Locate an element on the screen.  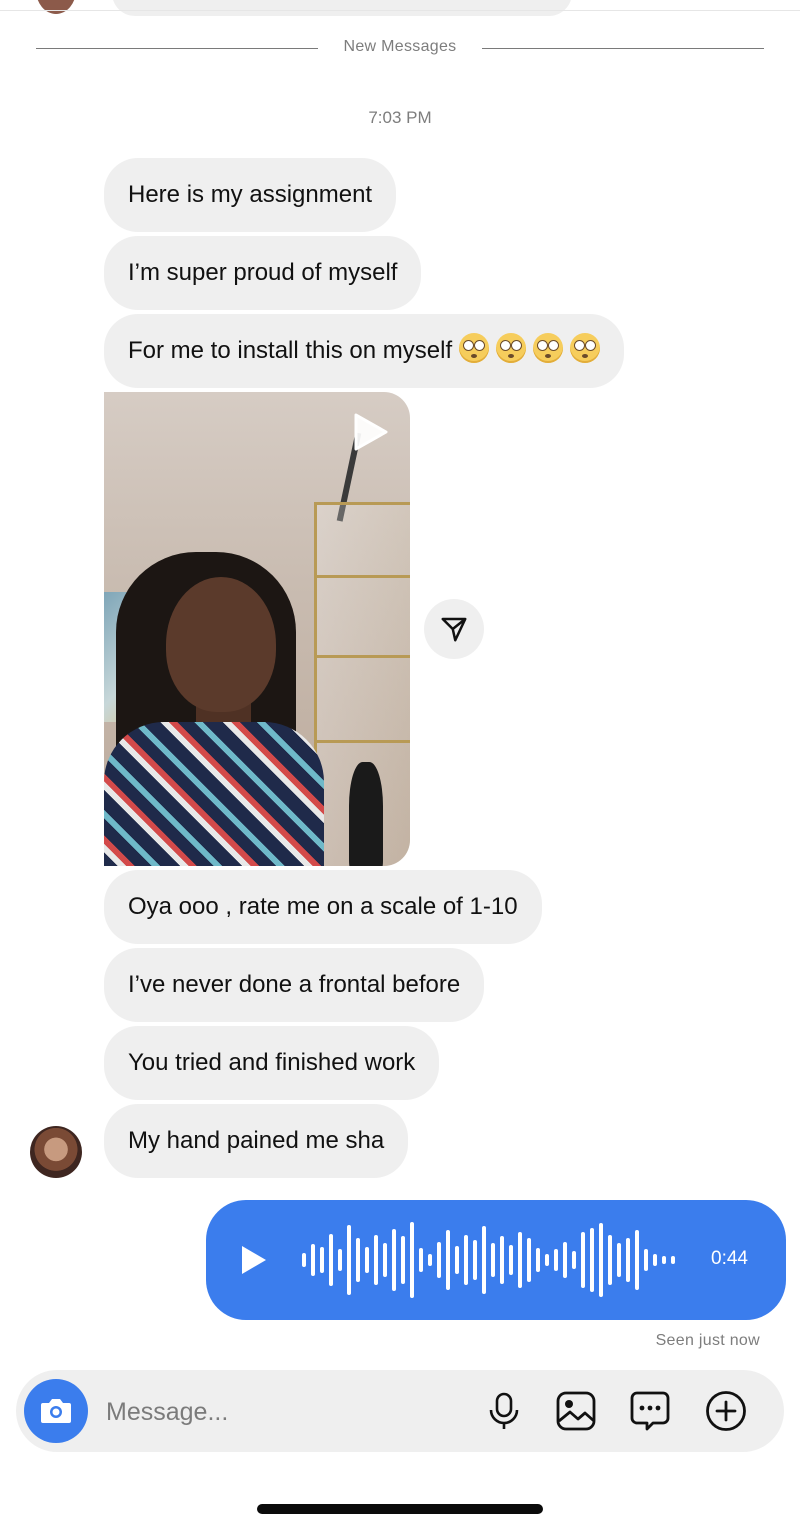
message-text: Here is my assignment is located at coordinates (250, 194).